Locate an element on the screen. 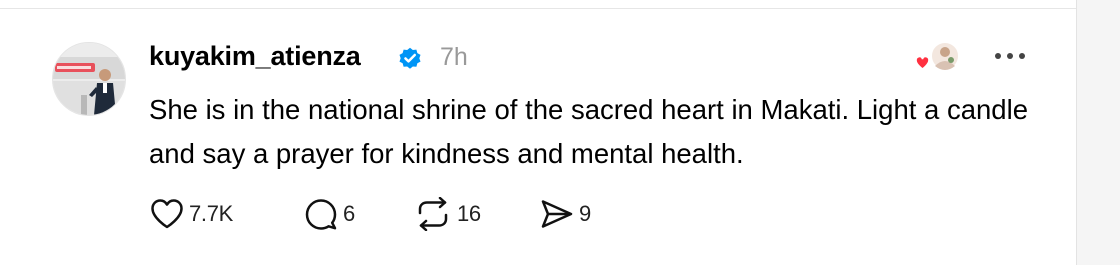 This screenshot has width=1120, height=265. repost-count: 16 is located at coordinates (469, 213).